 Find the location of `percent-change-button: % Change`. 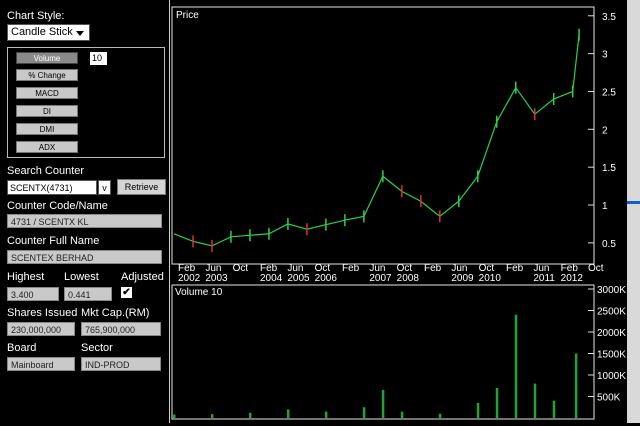

percent-change-button: % Change is located at coordinates (47, 75).